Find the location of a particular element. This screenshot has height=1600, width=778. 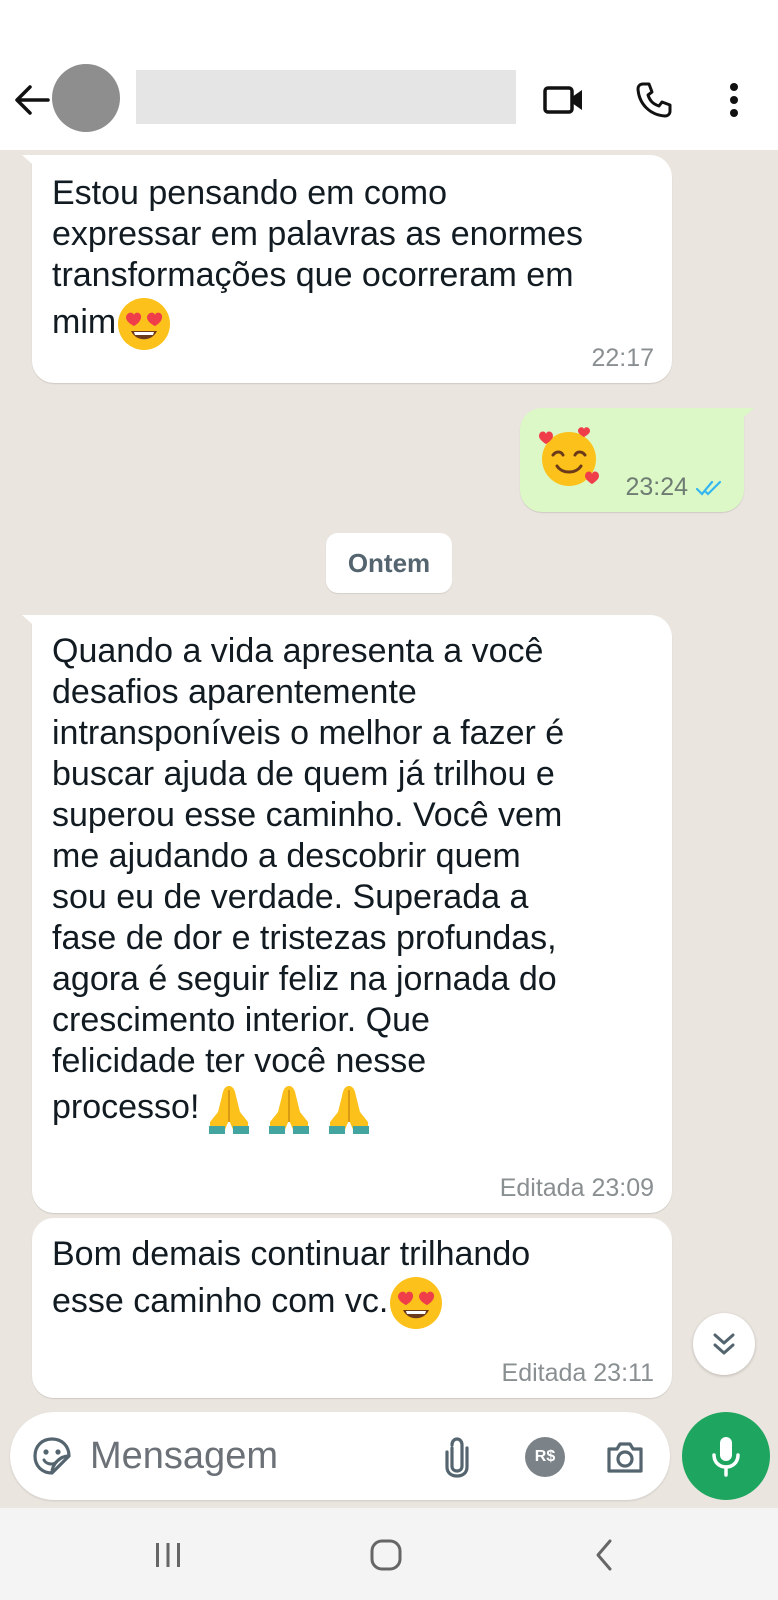

message-composer: R$ is located at coordinates (340, 1456).